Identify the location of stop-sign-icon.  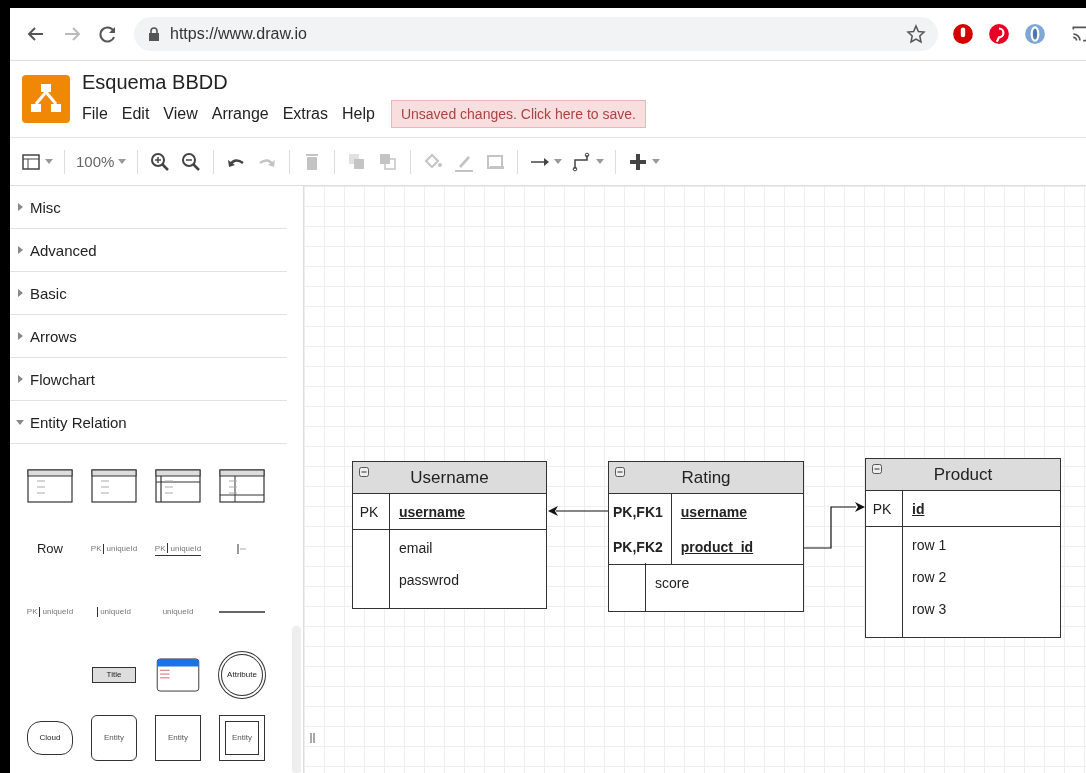
(963, 34).